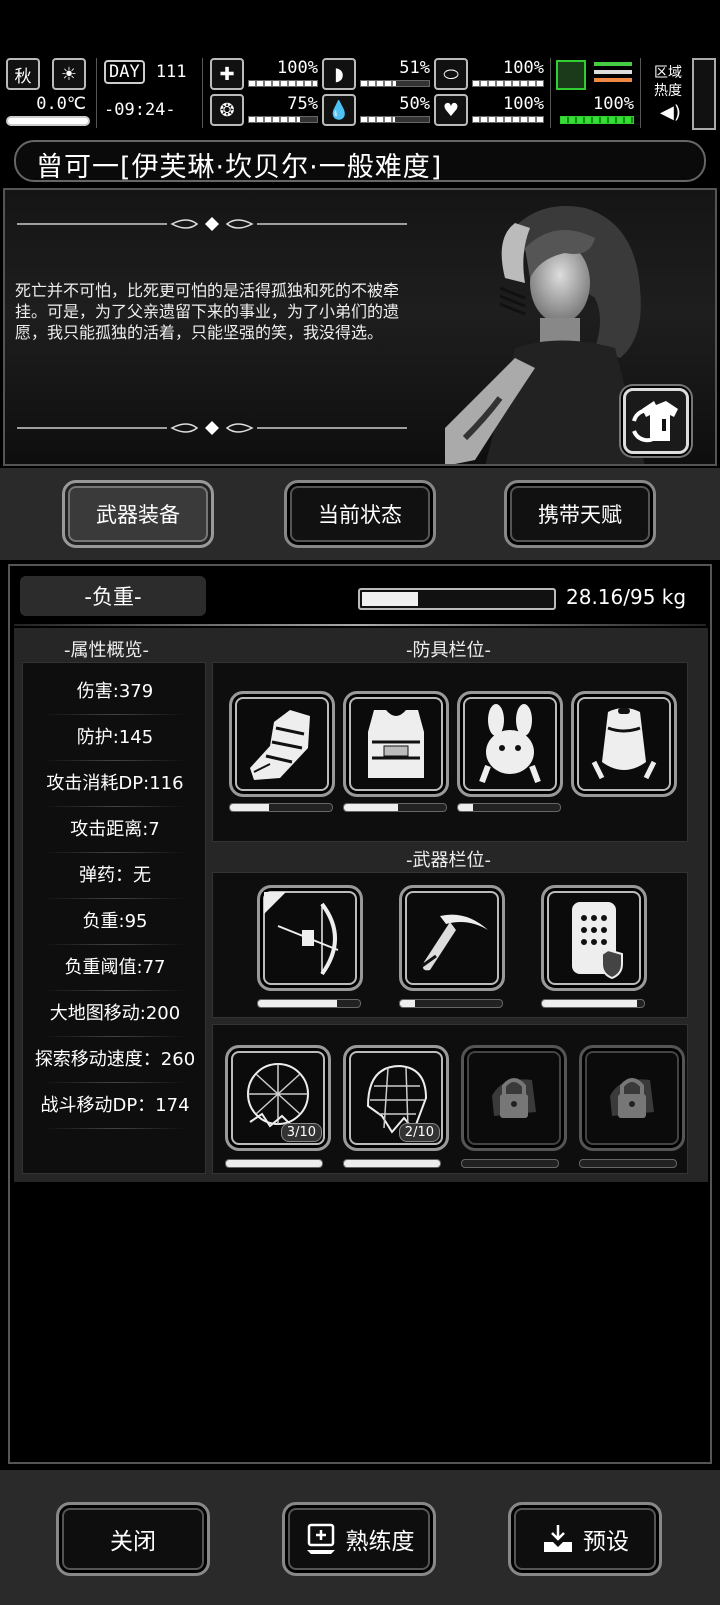 The height and width of the screenshot is (1605, 720). What do you see at coordinates (227, 74) in the screenshot?
I see `medkit-icon: ✚` at bounding box center [227, 74].